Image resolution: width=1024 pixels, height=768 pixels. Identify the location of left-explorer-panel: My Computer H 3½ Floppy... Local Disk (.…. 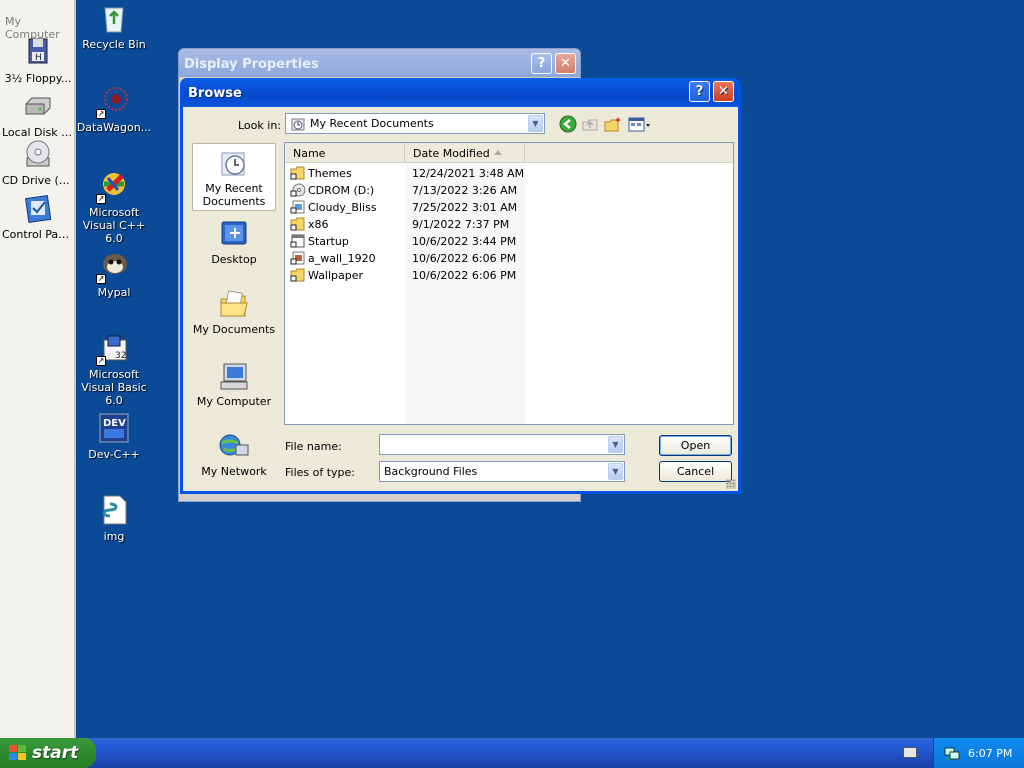
(38, 369).